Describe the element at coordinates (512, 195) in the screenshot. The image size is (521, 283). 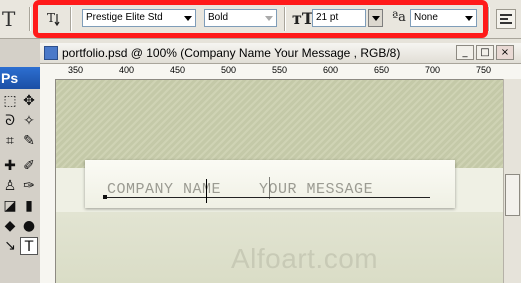
I see `scroll-thumb` at that location.